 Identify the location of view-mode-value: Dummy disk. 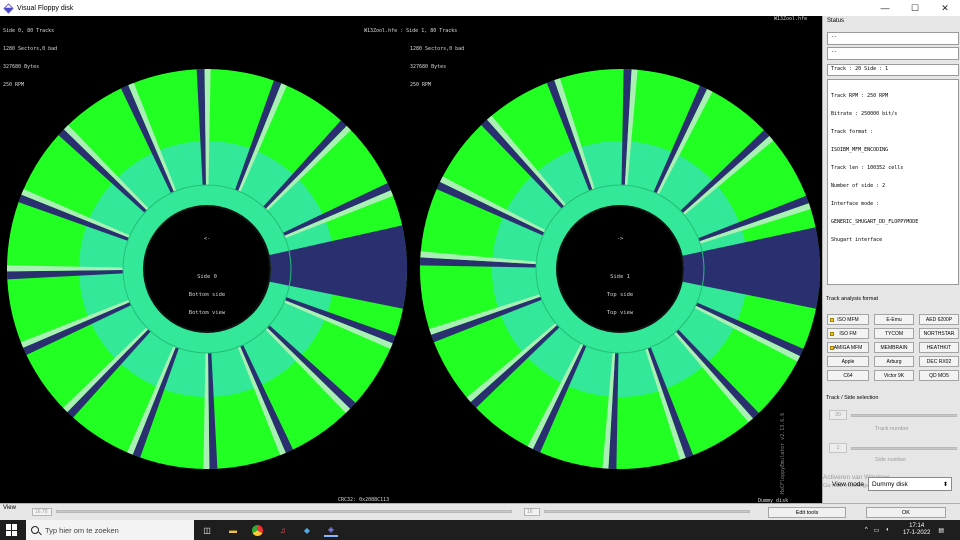
(890, 484).